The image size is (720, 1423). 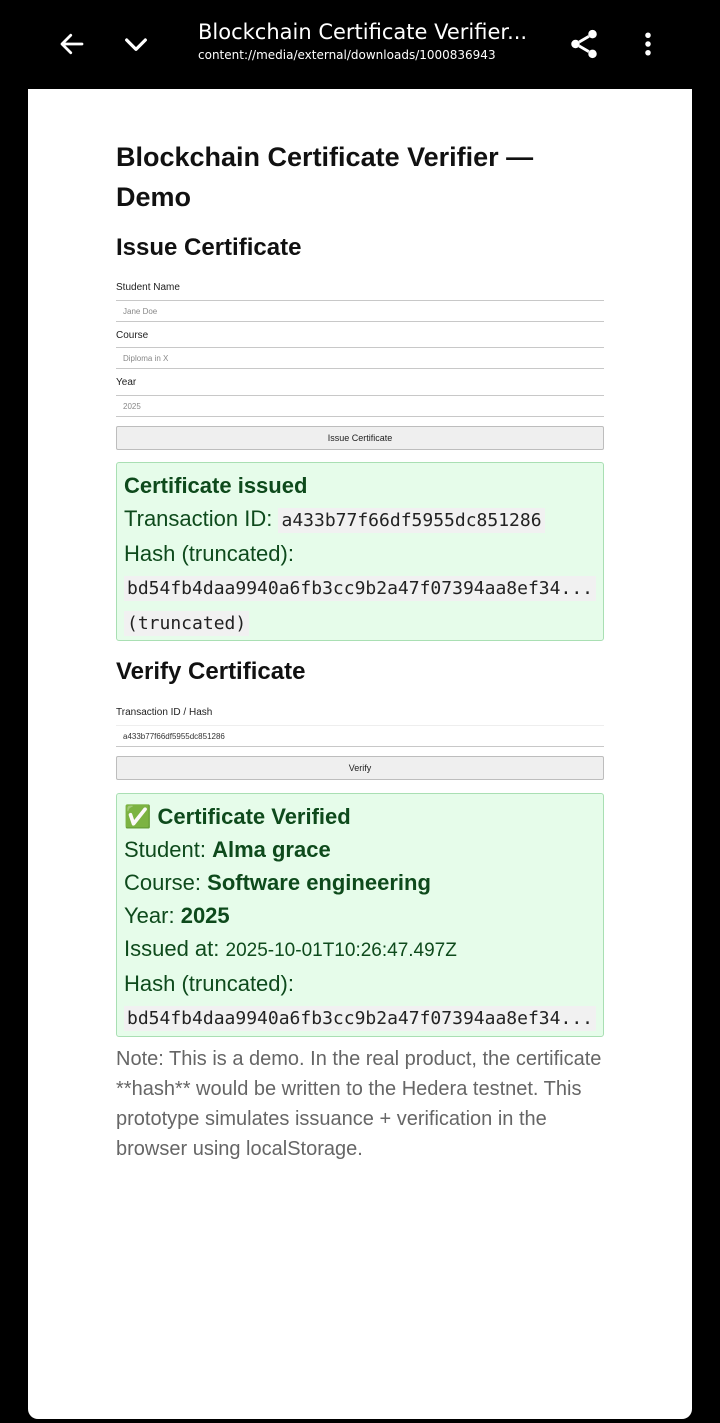 I want to click on issued-at-label: Issued at:, so click(x=172, y=948).